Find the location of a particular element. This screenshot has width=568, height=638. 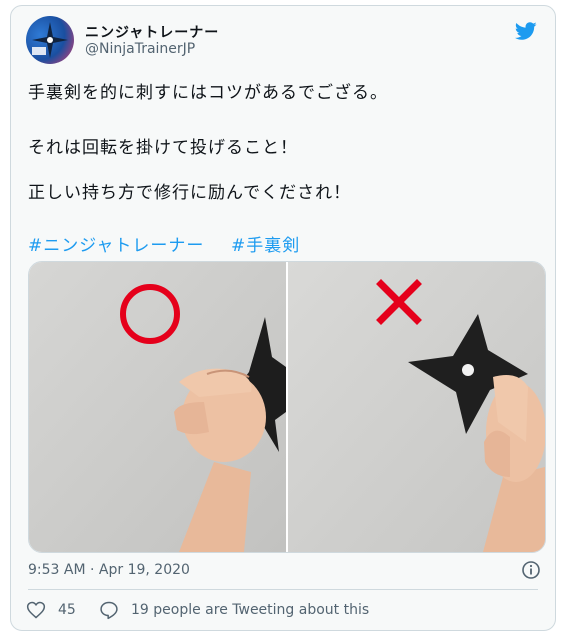

conversation-count-text: 19 people are Tweeting about this is located at coordinates (250, 610).